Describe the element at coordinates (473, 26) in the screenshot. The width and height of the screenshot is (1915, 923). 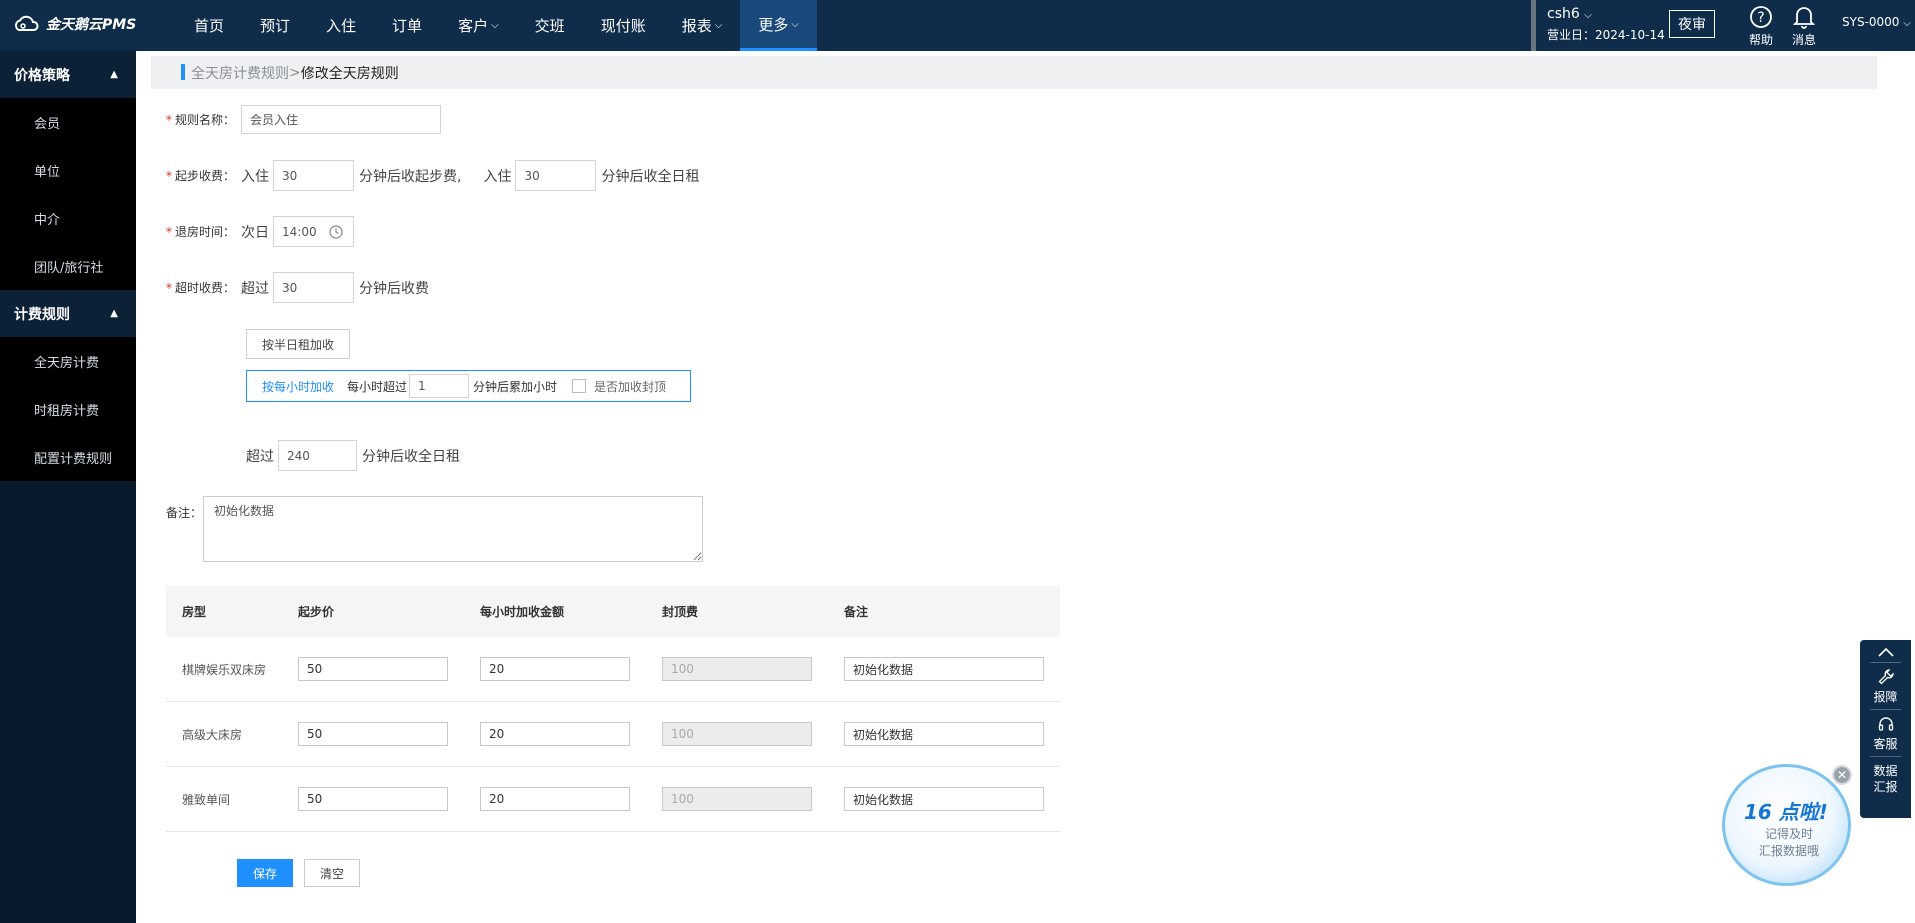
I see `nav-item-label: 客户` at that location.